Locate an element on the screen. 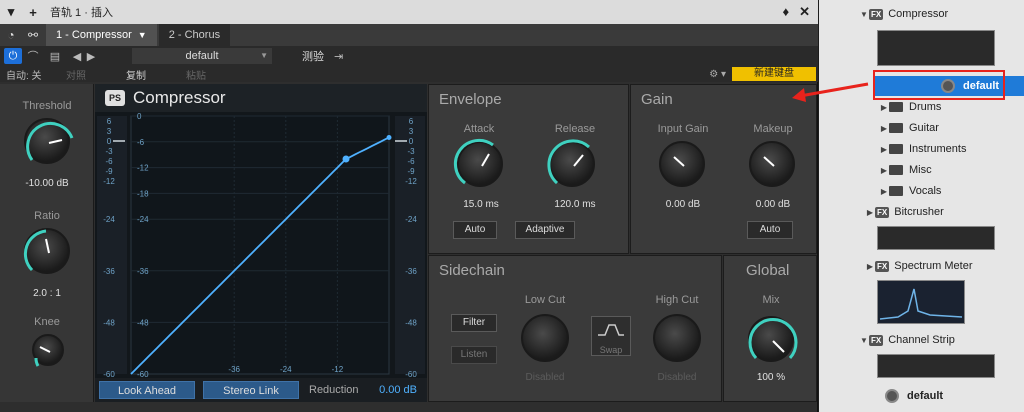 This screenshot has width=1024, height=412. folder-misc: ▶ Misc is located at coordinates (921, 170).